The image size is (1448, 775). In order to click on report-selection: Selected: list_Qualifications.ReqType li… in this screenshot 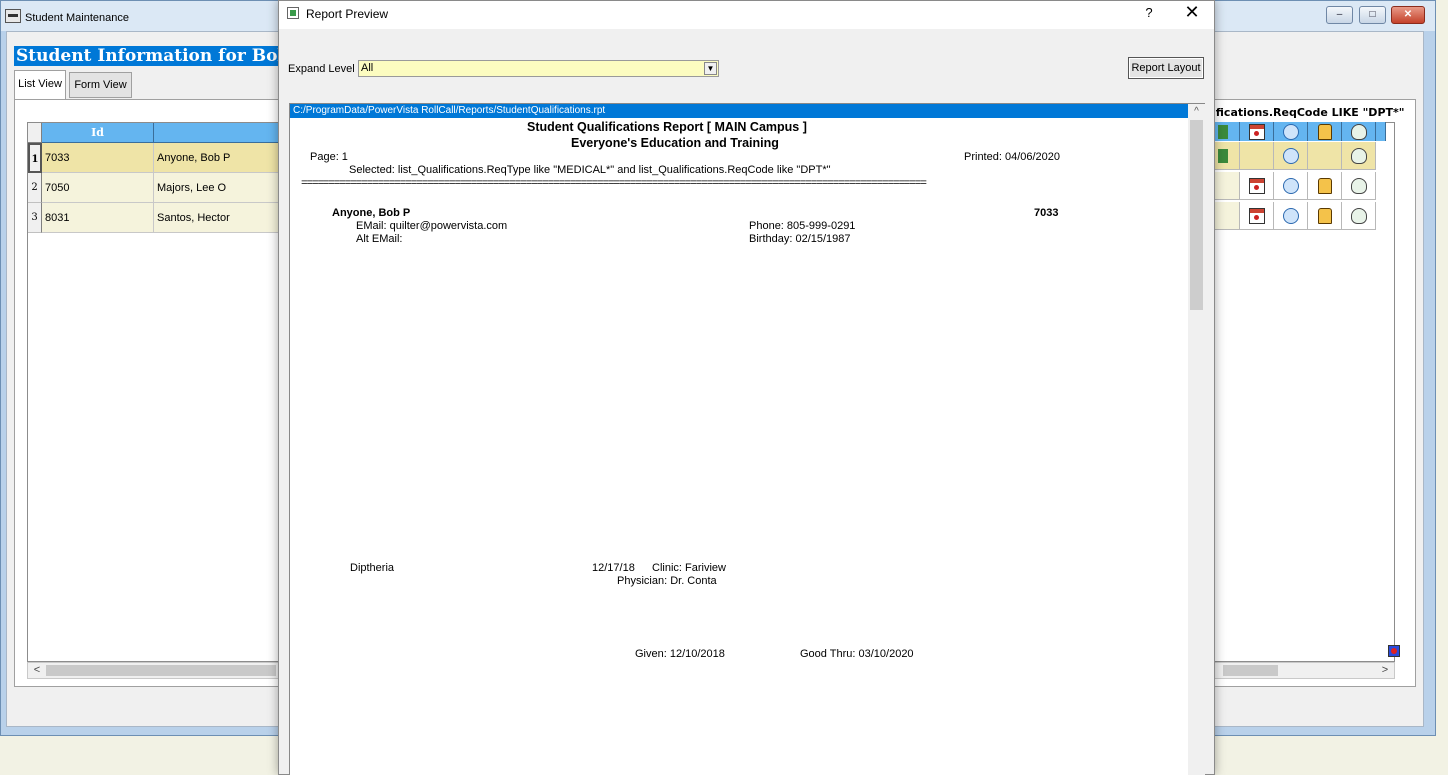, I will do `click(590, 170)`.